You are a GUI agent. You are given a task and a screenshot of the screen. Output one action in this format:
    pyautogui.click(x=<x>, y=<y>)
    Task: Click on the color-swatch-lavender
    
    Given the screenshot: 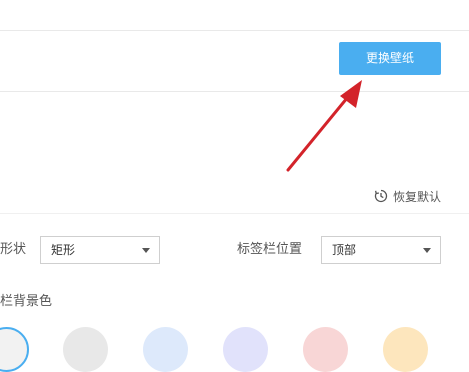 What is the action you would take?
    pyautogui.click(x=245, y=349)
    